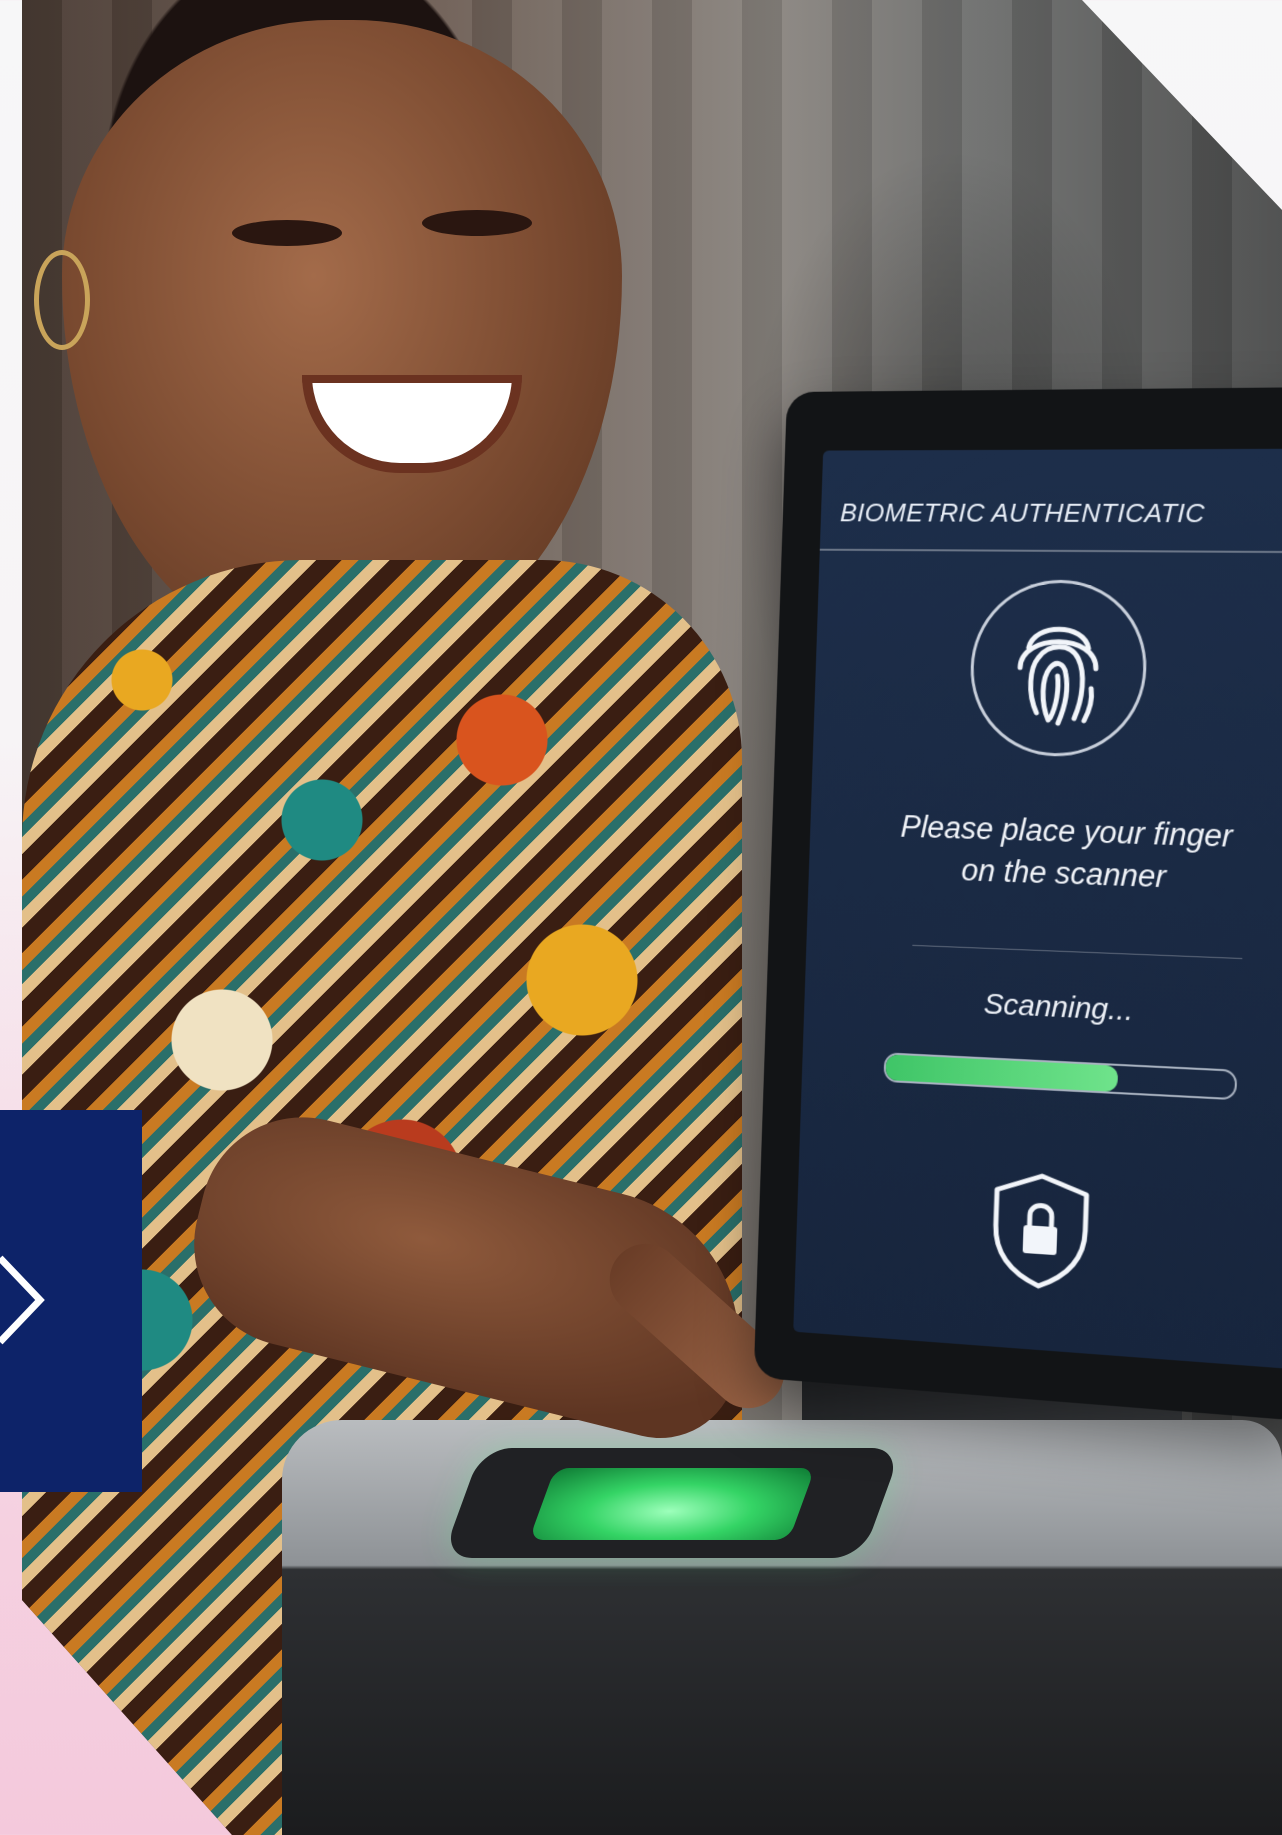  I want to click on progress-fill, so click(1001, 1073).